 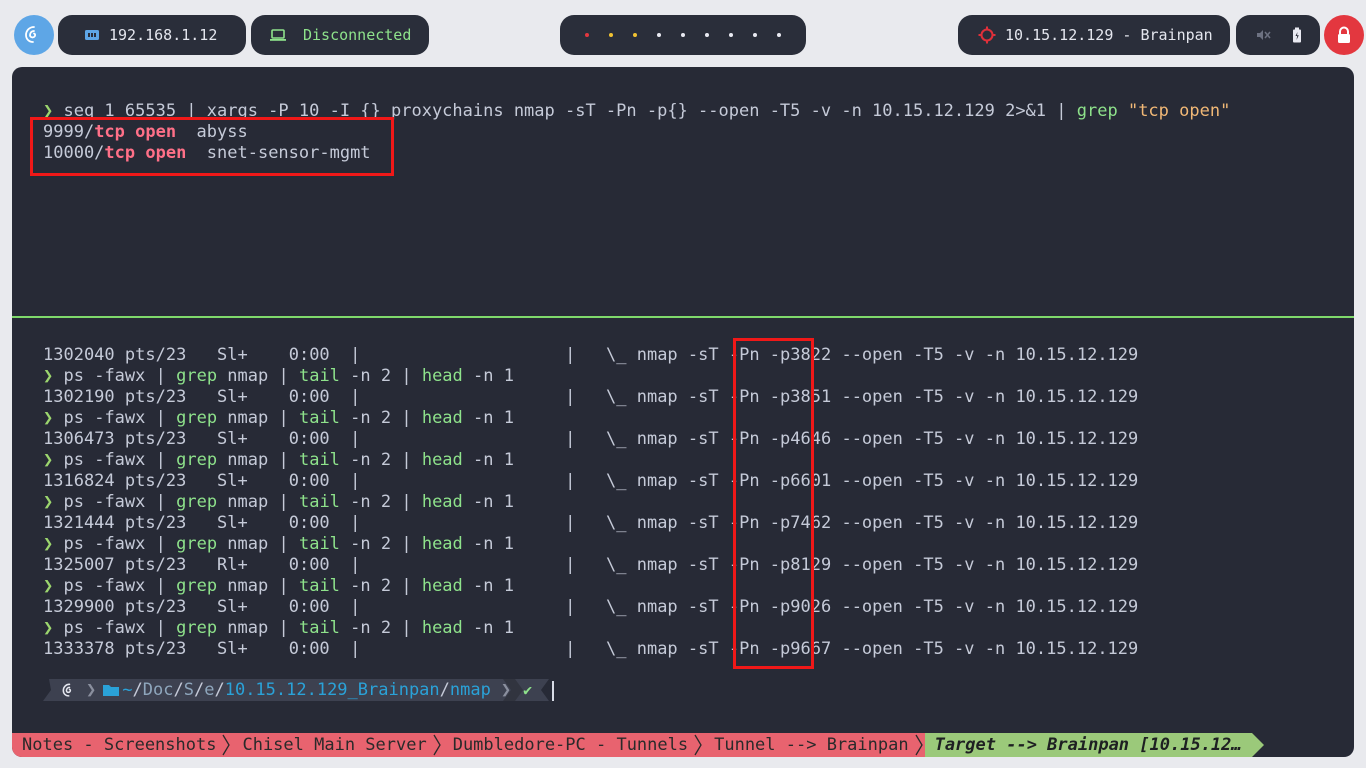 What do you see at coordinates (79, 355) in the screenshot?
I see `process-pid: 1302040` at bounding box center [79, 355].